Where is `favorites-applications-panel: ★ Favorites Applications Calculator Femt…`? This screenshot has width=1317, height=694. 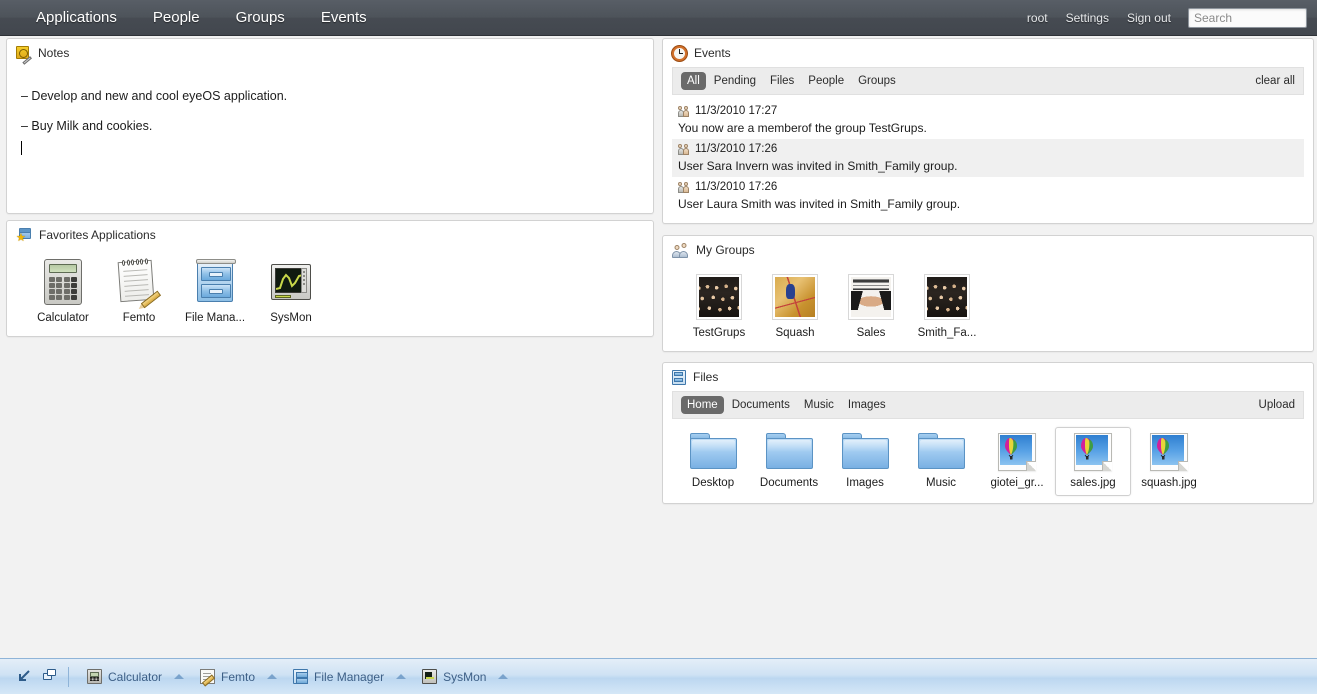
favorites-applications-panel: ★ Favorites Applications Calculator Femt… is located at coordinates (330, 278).